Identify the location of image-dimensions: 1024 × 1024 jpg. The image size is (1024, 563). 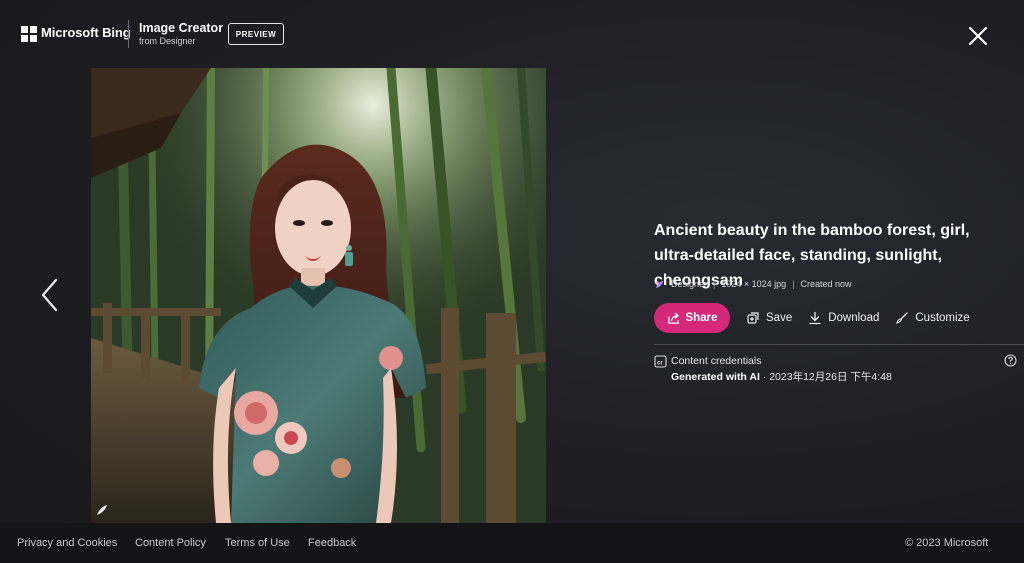
(754, 284).